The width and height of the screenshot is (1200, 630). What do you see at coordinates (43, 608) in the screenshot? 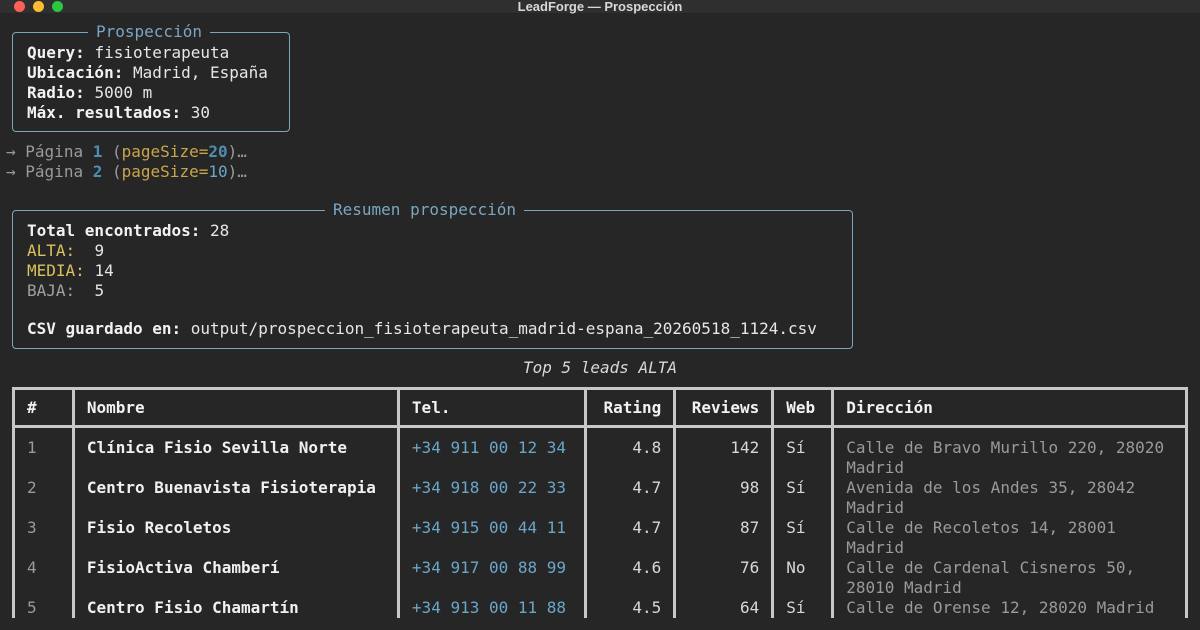
I see `cell-index: 5` at bounding box center [43, 608].